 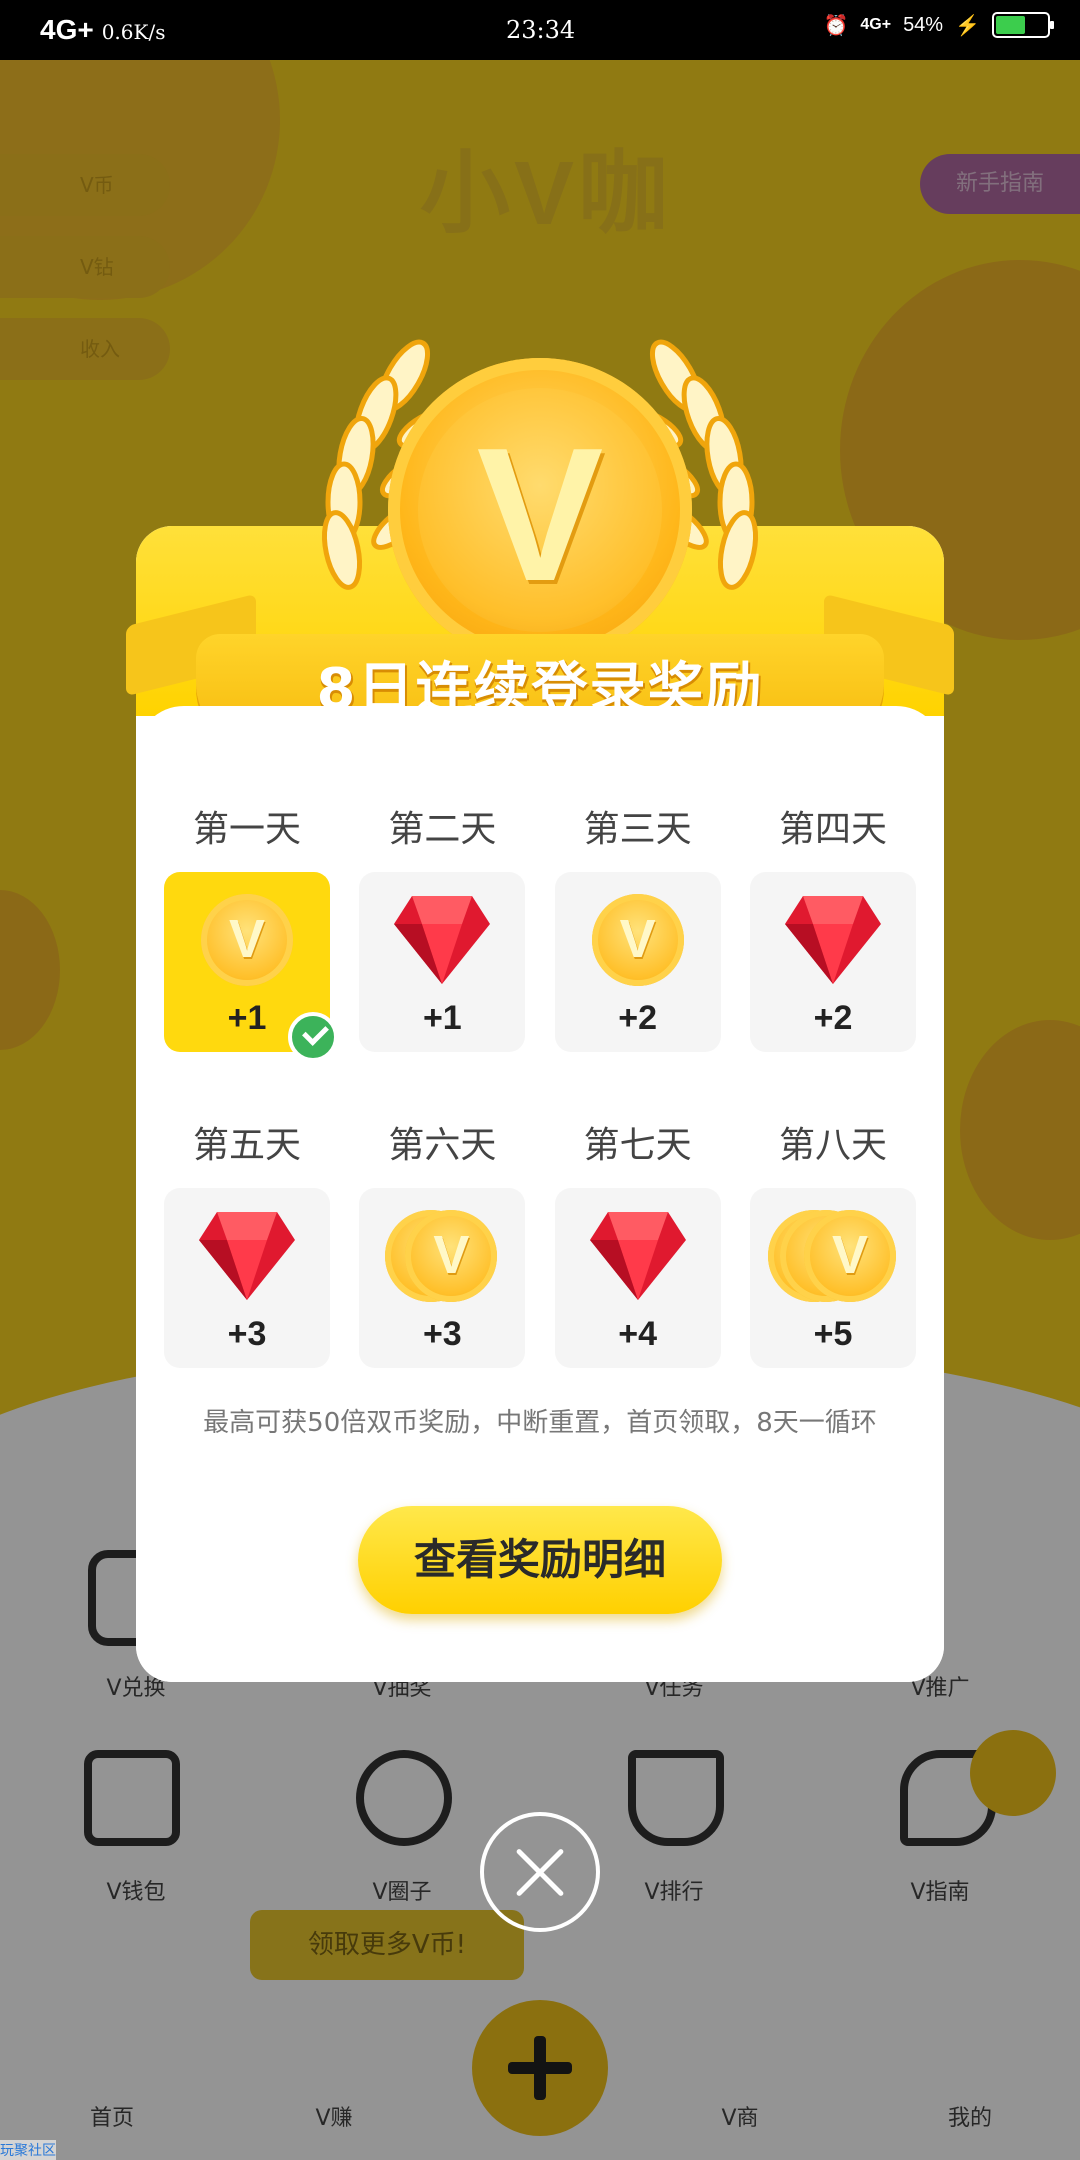 I want to click on day-label: 第七天, so click(x=637, y=1145).